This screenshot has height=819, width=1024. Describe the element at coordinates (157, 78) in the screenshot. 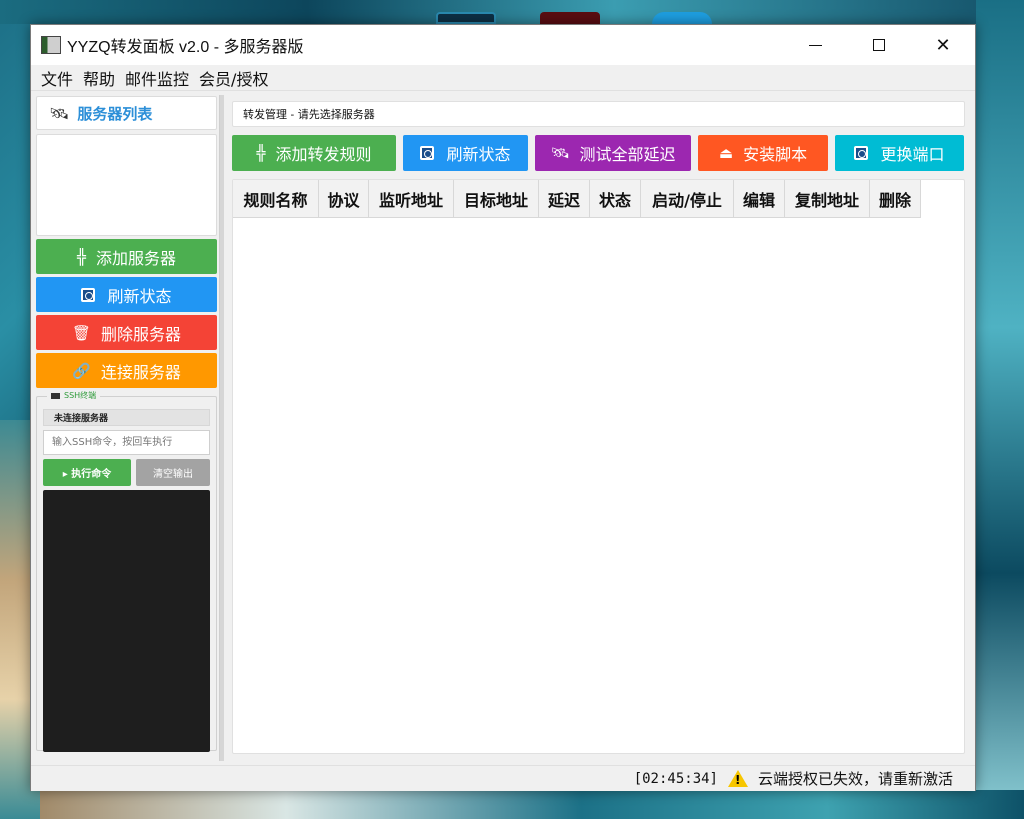

I see `menu-mail-monitor: 邮件监控` at that location.